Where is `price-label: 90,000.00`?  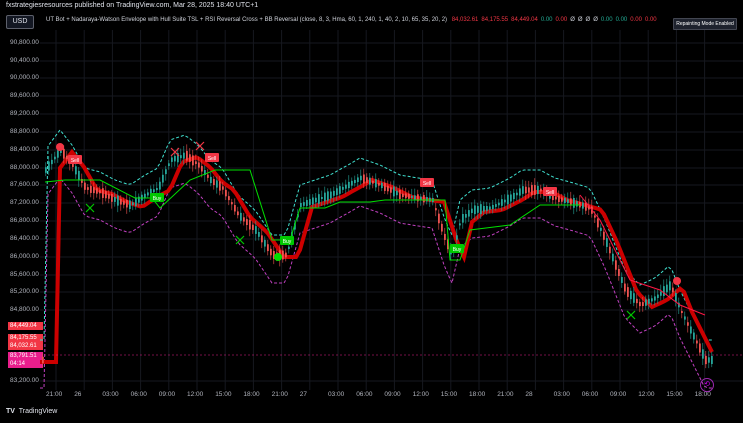
price-label: 90,000.00 is located at coordinates (24, 77).